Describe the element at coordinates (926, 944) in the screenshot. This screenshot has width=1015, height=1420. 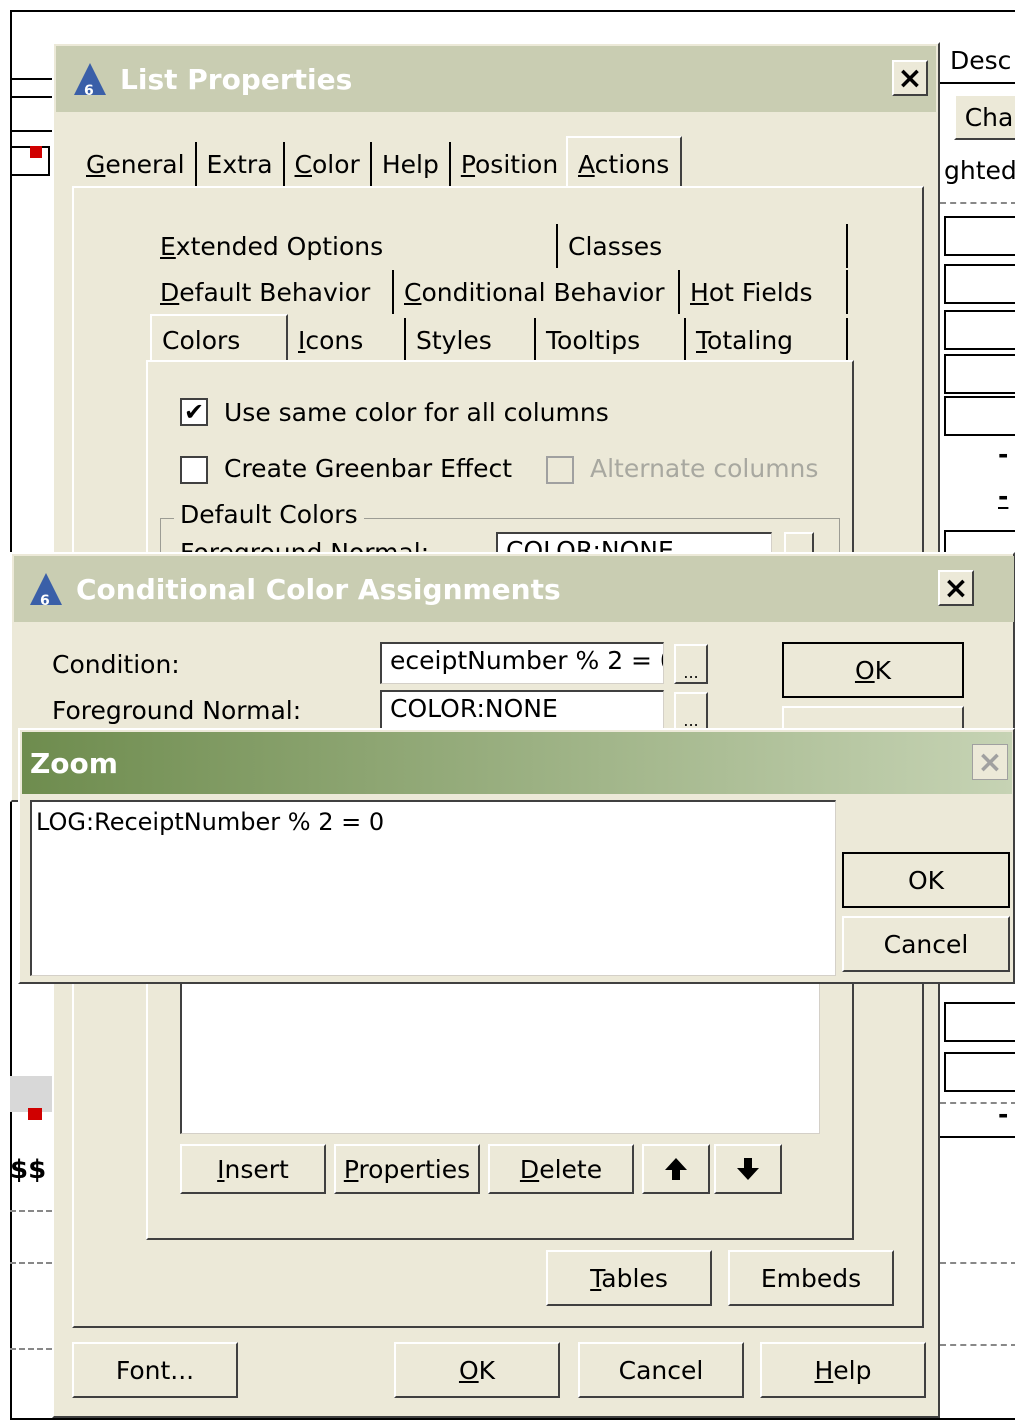
I see `zoom-cancel-button: Cancel` at that location.